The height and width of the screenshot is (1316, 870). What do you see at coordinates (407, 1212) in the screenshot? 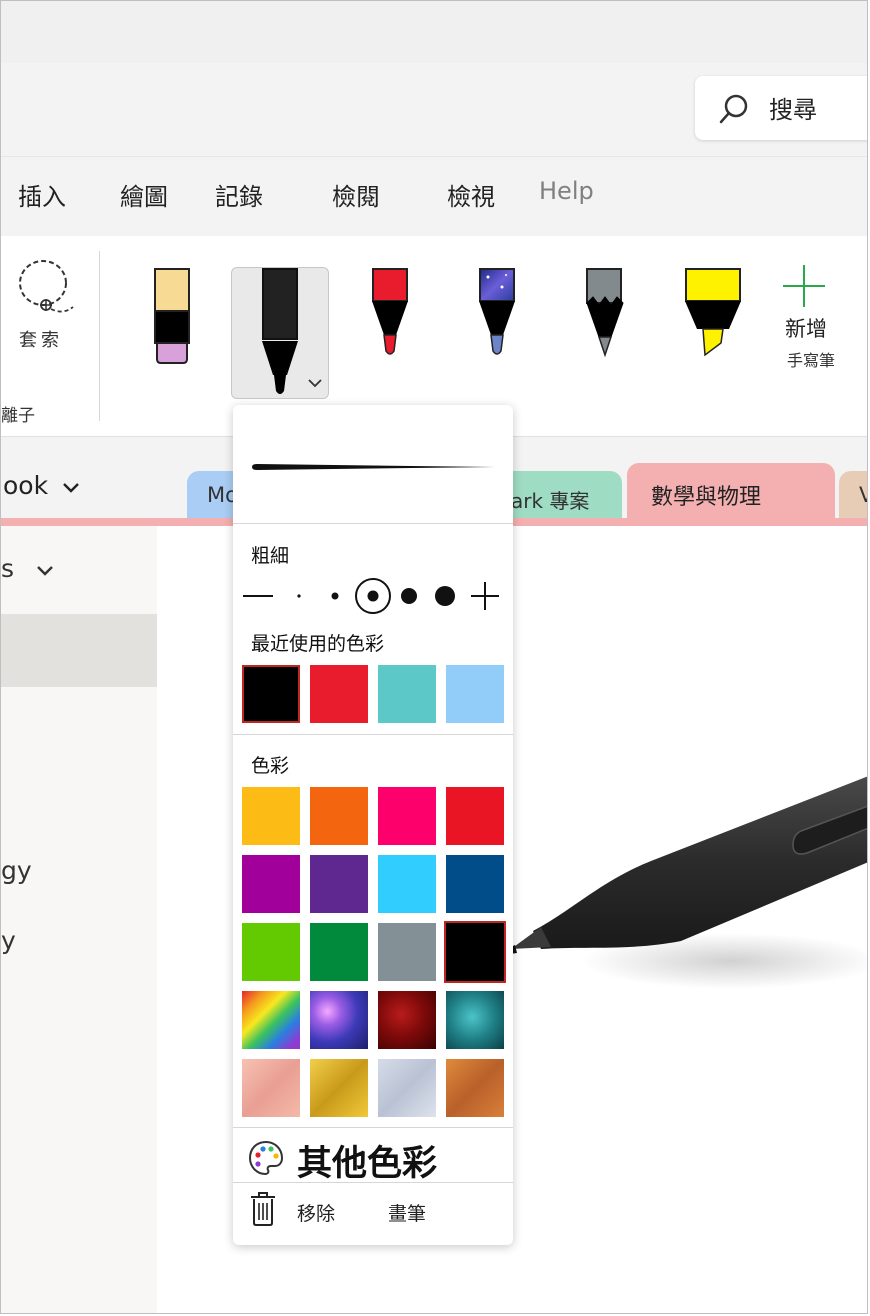
I see `pen-label: 畫筆` at bounding box center [407, 1212].